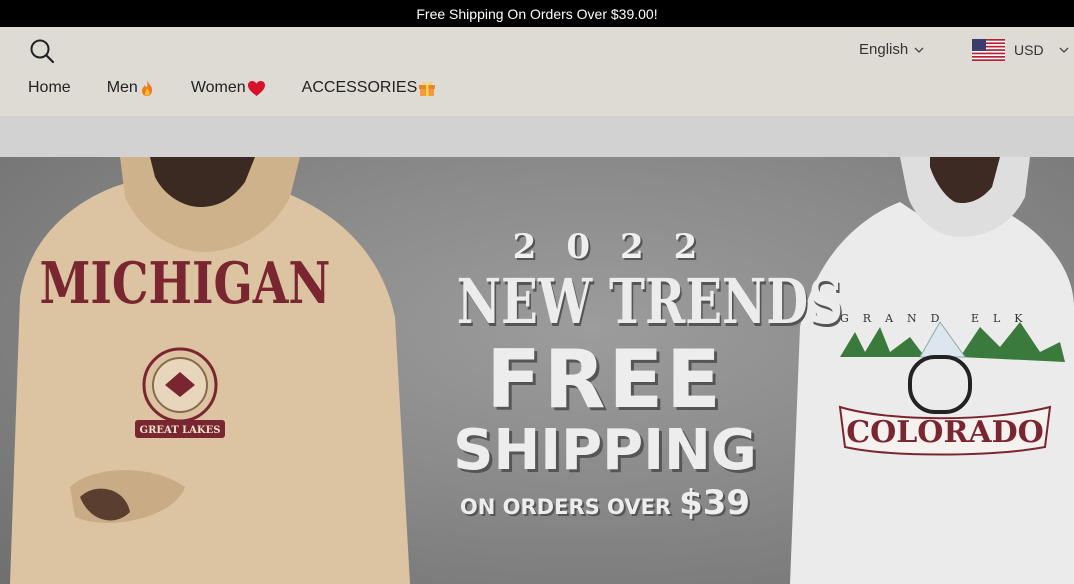 This screenshot has width=1074, height=584. I want to click on hero-shipping: SHIPPING, so click(605, 450).